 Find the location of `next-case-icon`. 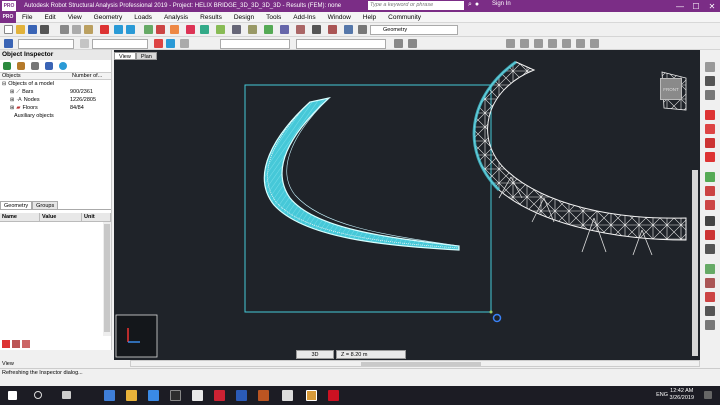

next-case-icon is located at coordinates (170, 43).